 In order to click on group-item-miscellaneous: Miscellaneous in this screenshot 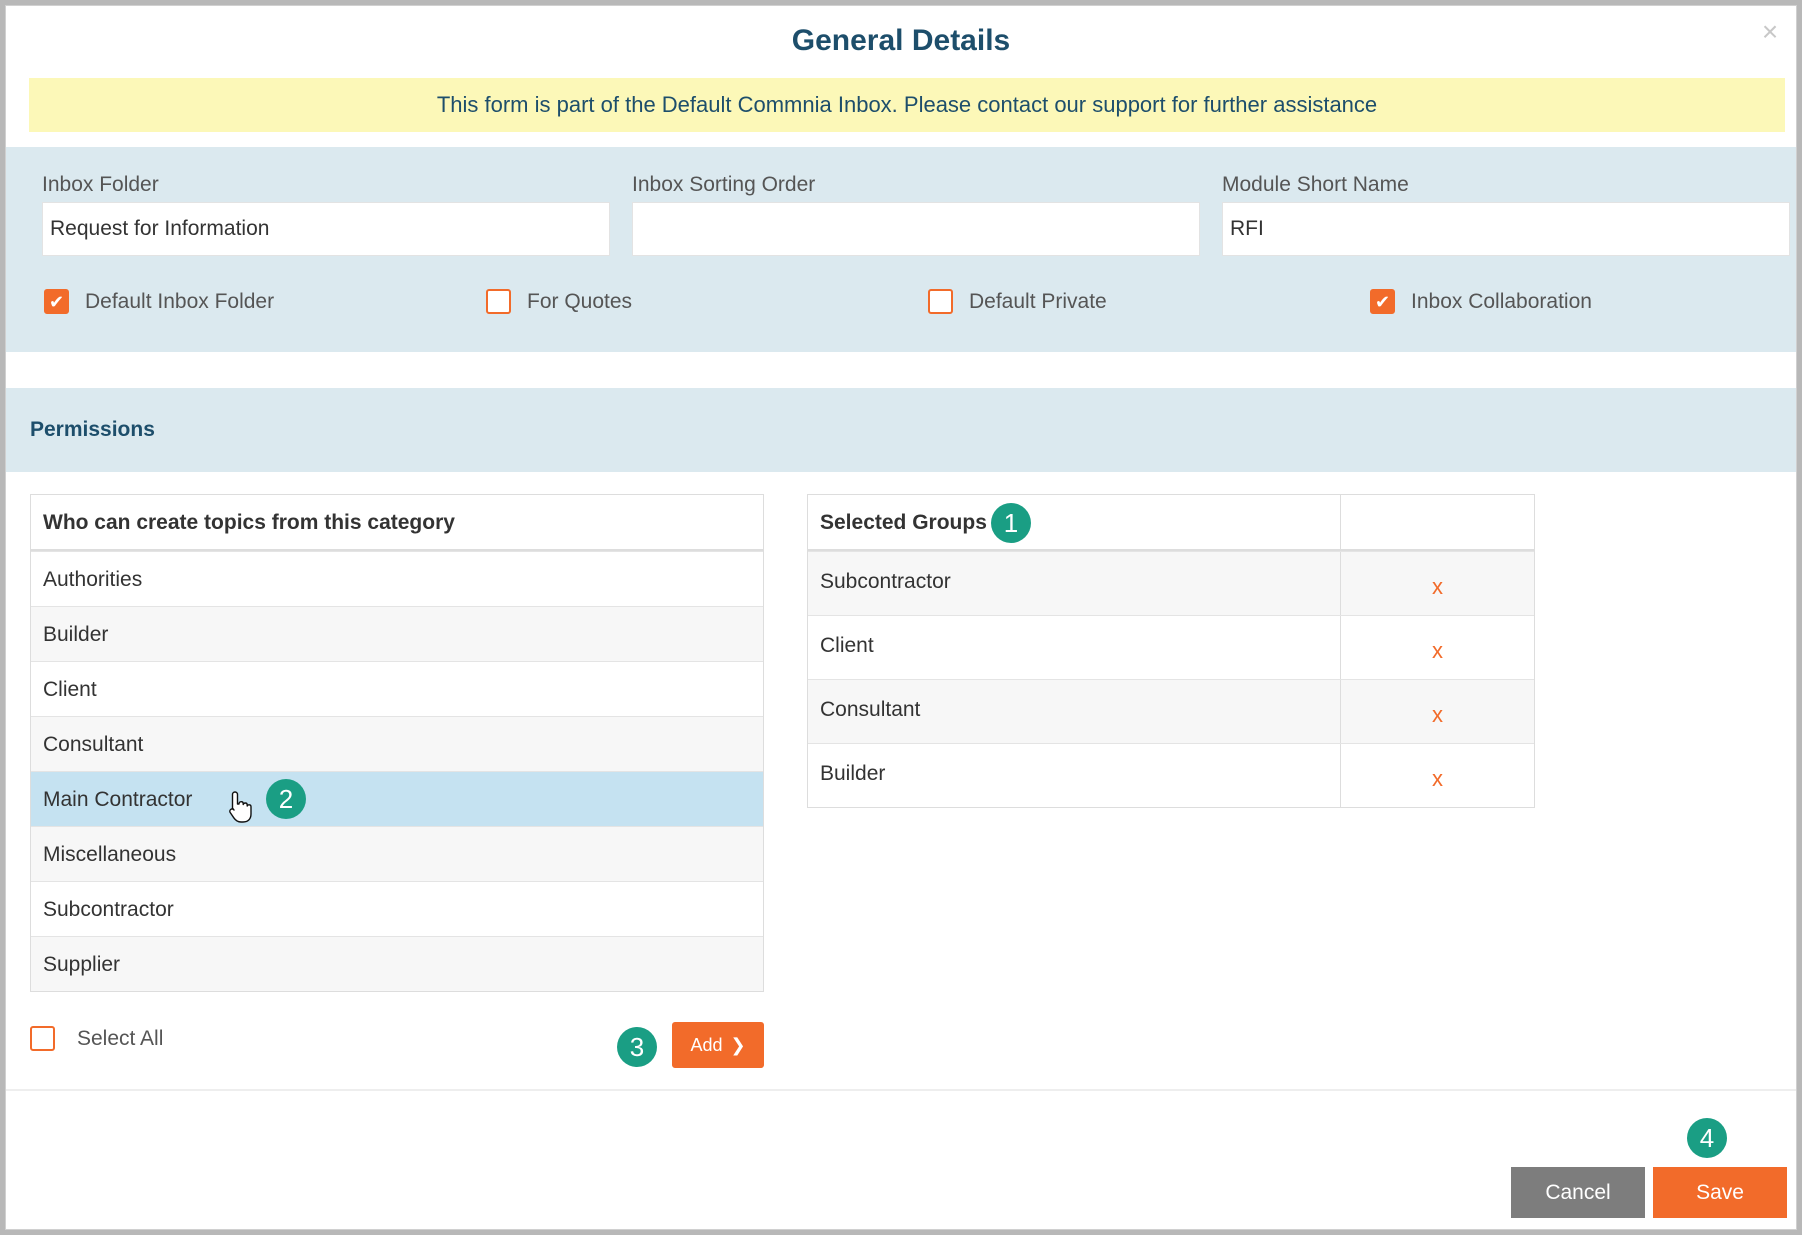, I will do `click(397, 853)`.